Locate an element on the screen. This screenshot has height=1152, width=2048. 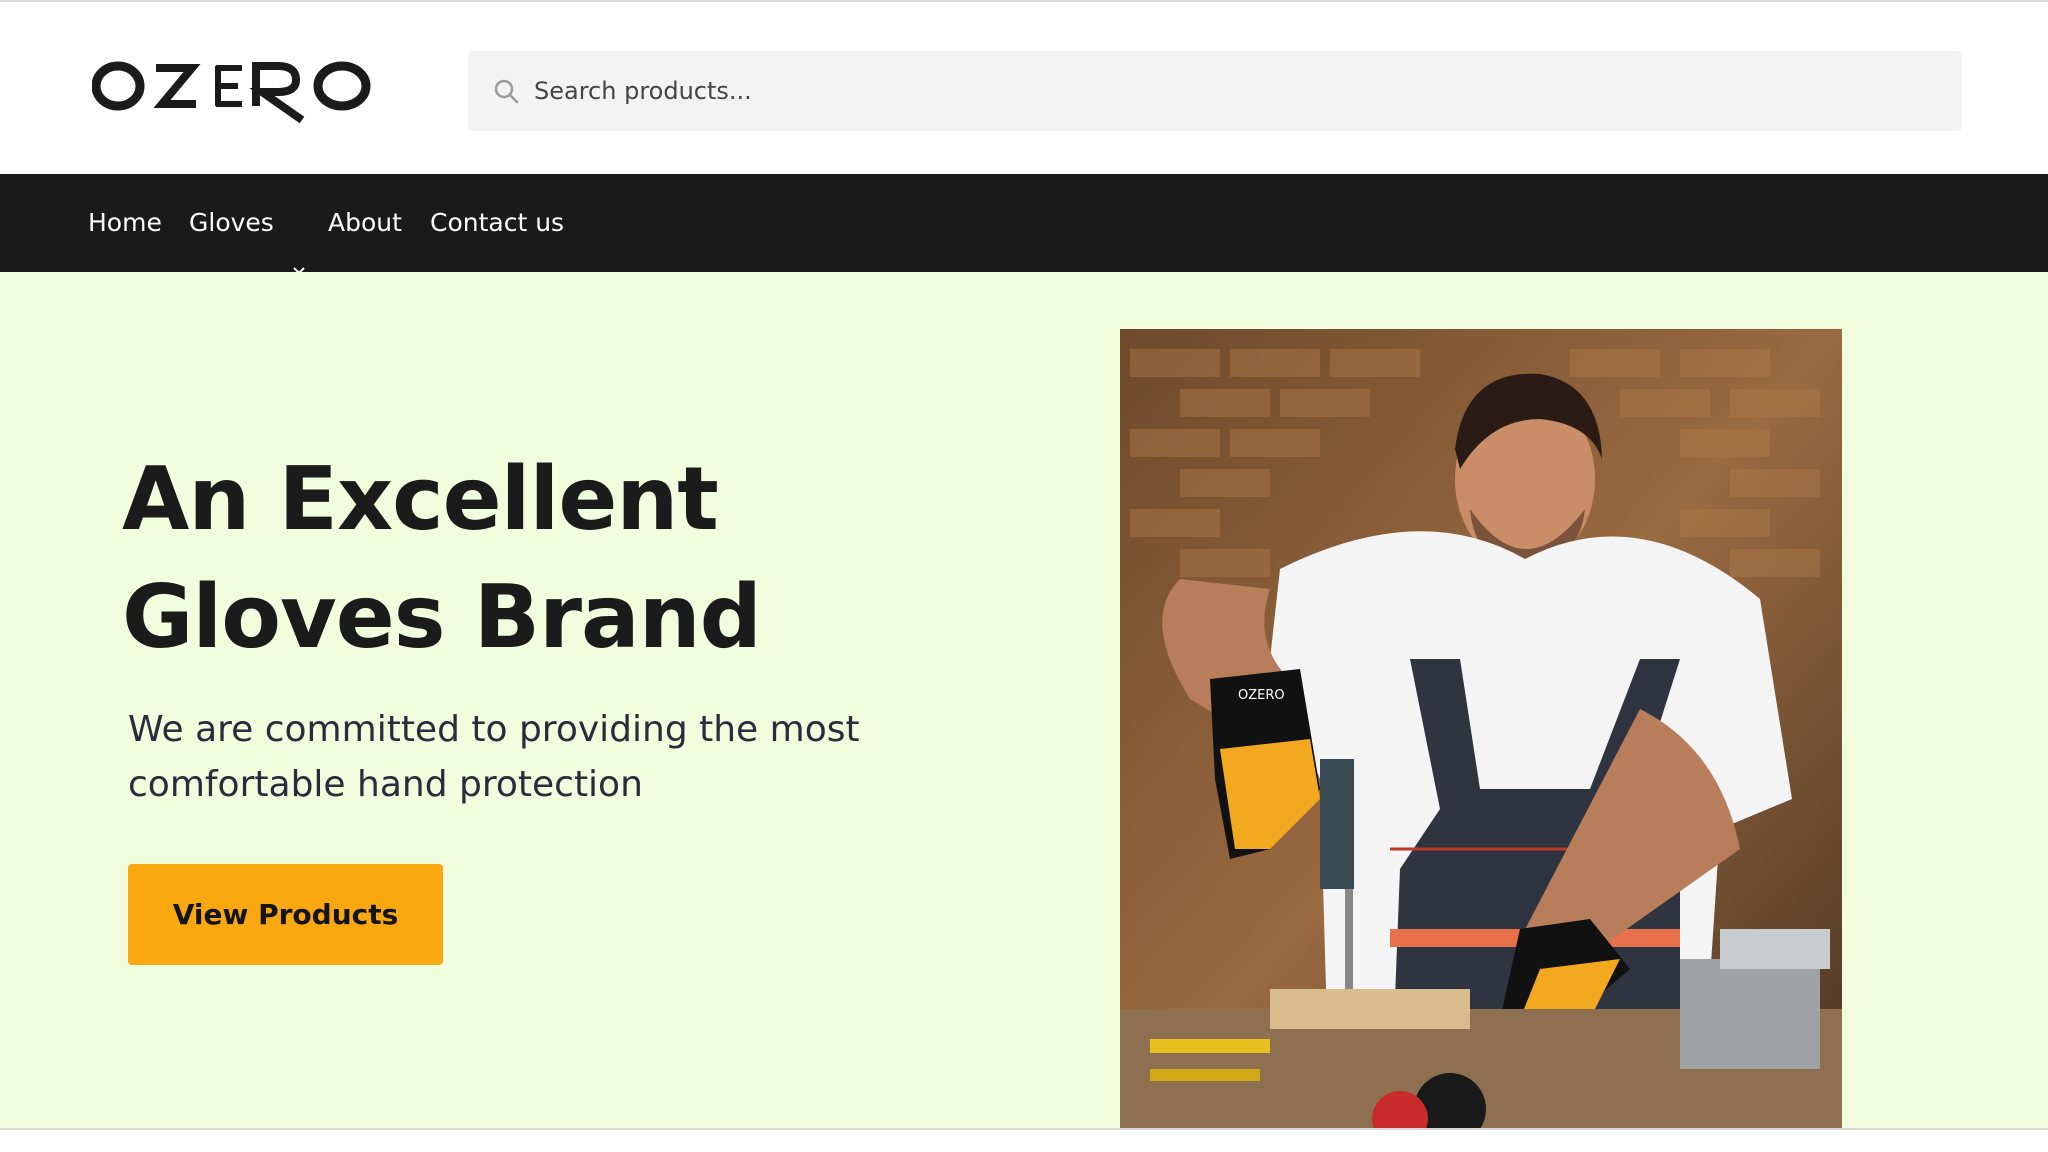
view-products-button: View Products is located at coordinates (285, 914).